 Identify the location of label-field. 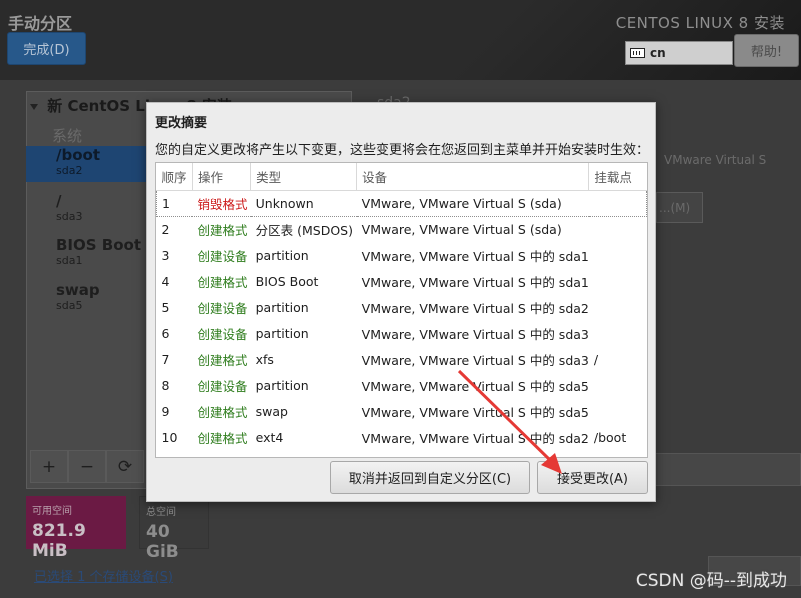
(724, 469).